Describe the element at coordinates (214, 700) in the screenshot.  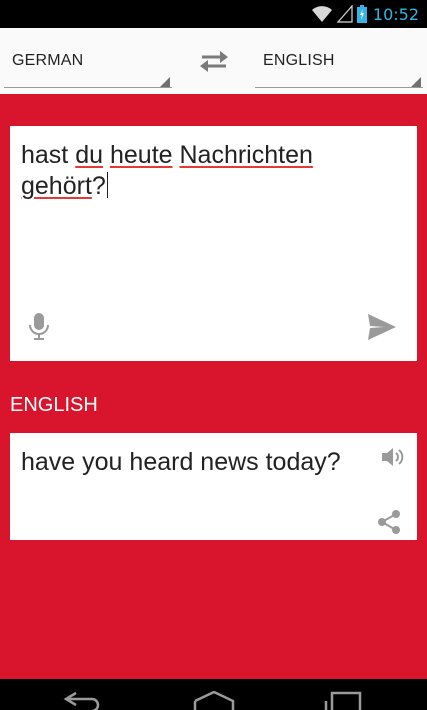
I see `home-icon` at that location.